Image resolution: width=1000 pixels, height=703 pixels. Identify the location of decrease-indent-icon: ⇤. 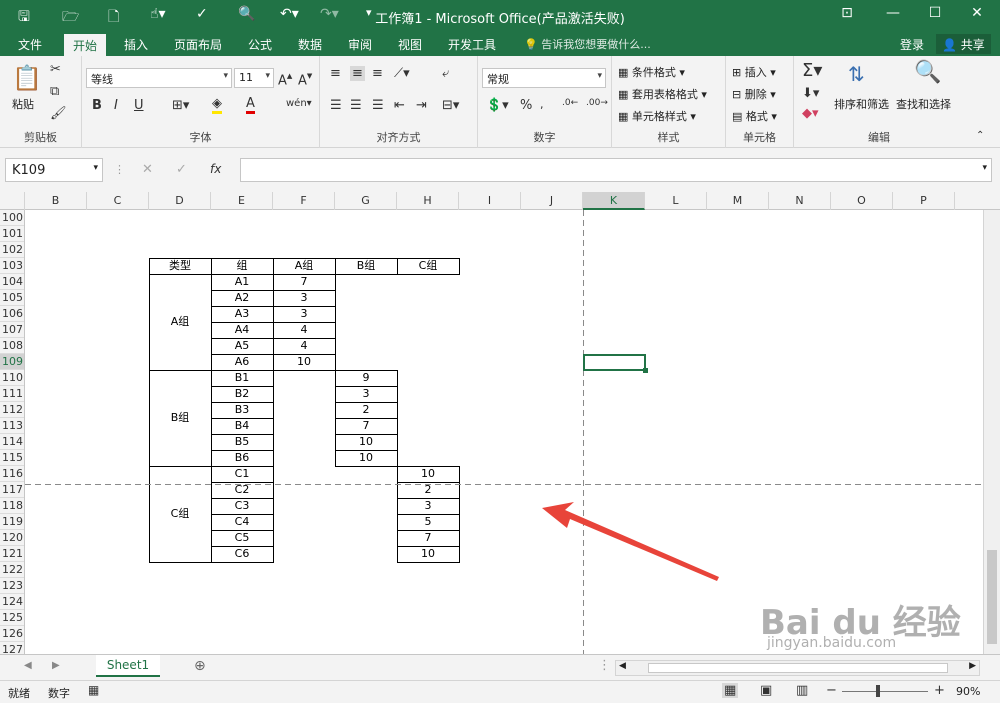
(399, 105).